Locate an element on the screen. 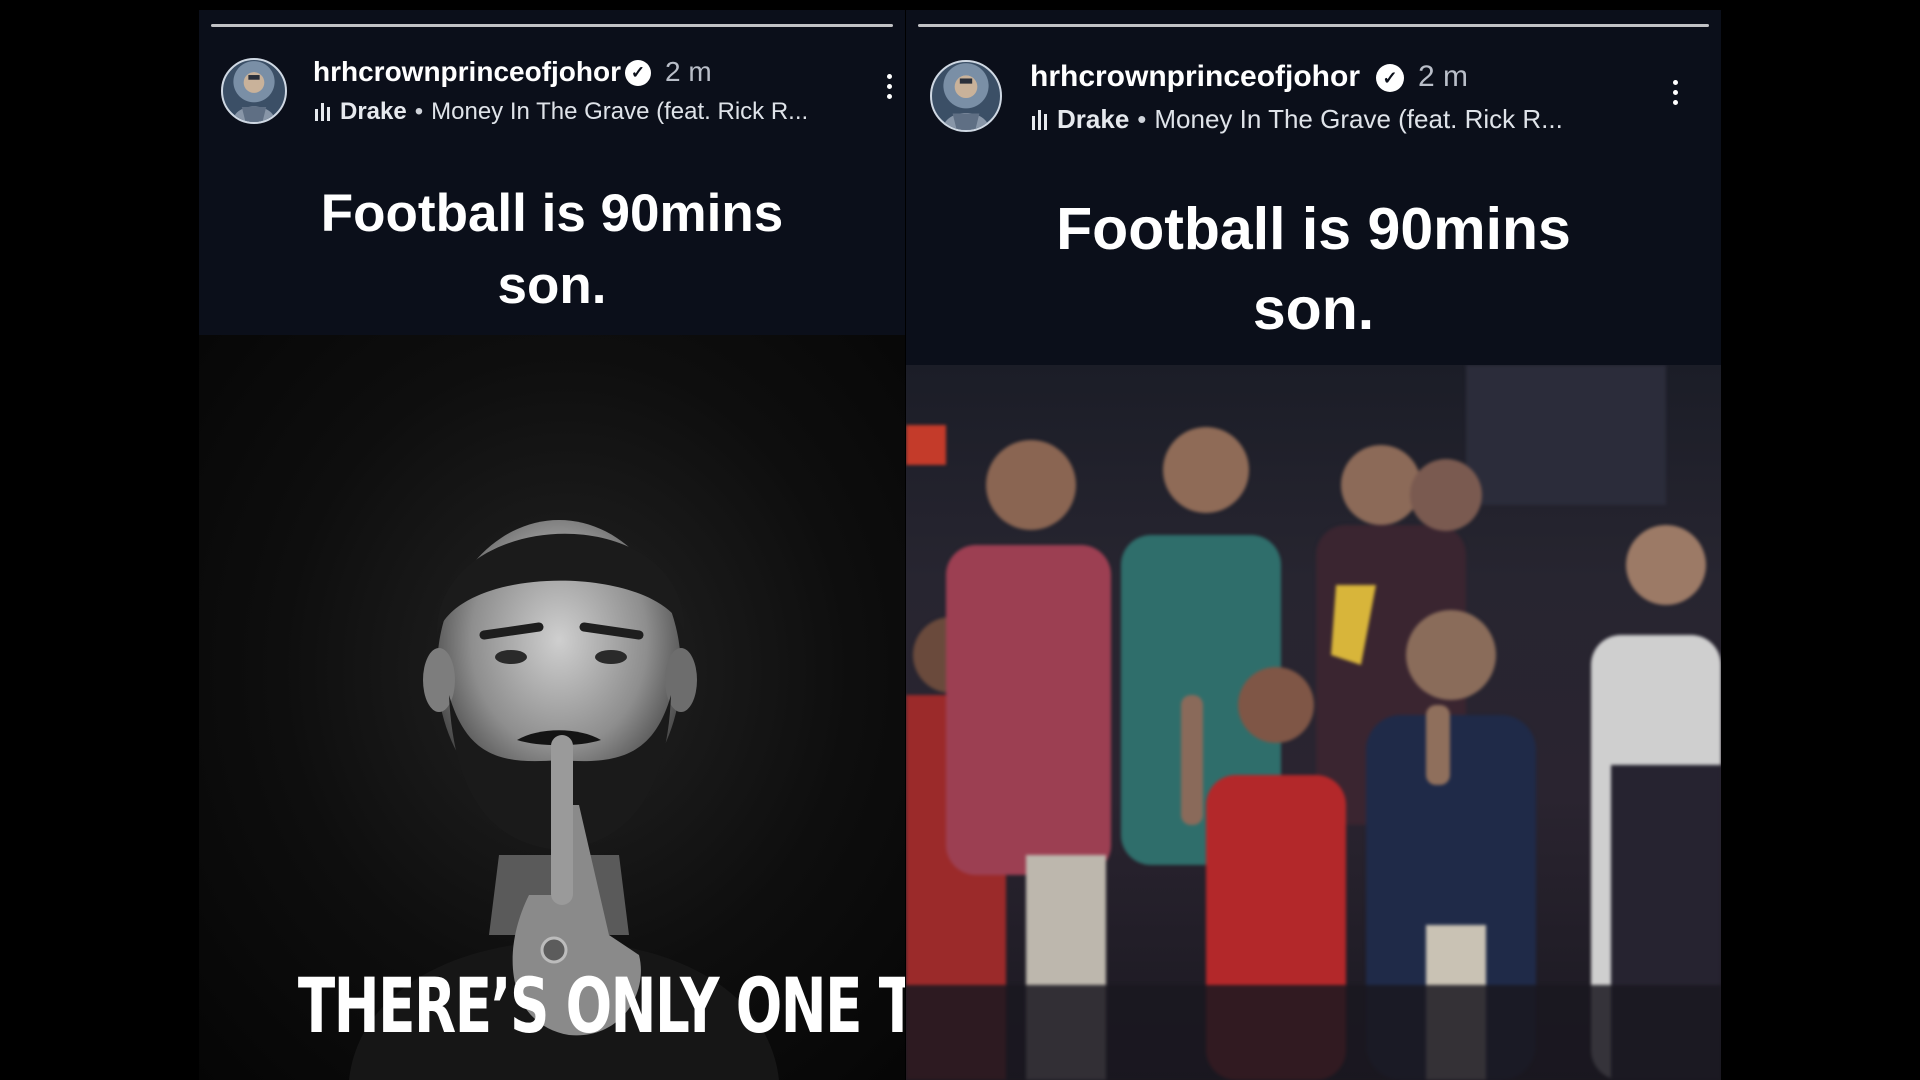 This screenshot has height=1080, width=1920. image-slogan-text: THERE’S ONLY ONE TMJ is located at coordinates (601, 1005).